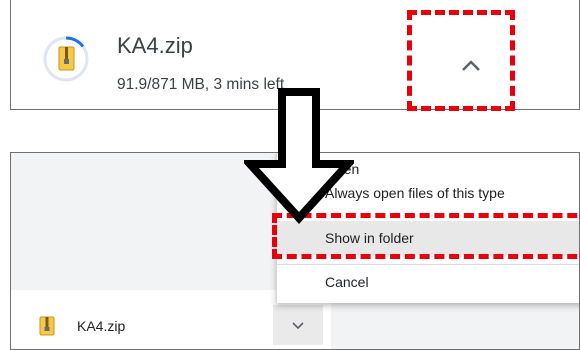  I want to click on chevron-down-icon, so click(298, 326).